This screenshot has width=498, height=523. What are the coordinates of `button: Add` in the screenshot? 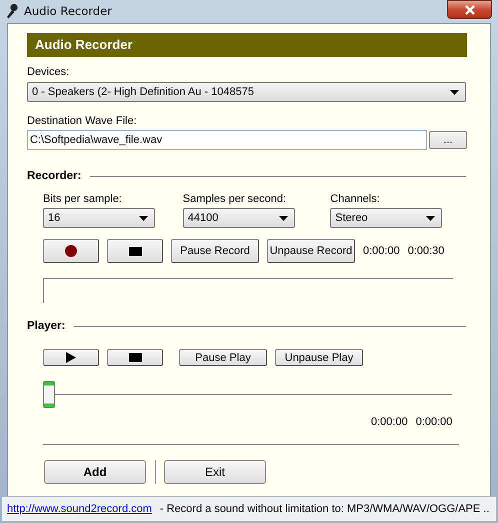 It's located at (95, 472).